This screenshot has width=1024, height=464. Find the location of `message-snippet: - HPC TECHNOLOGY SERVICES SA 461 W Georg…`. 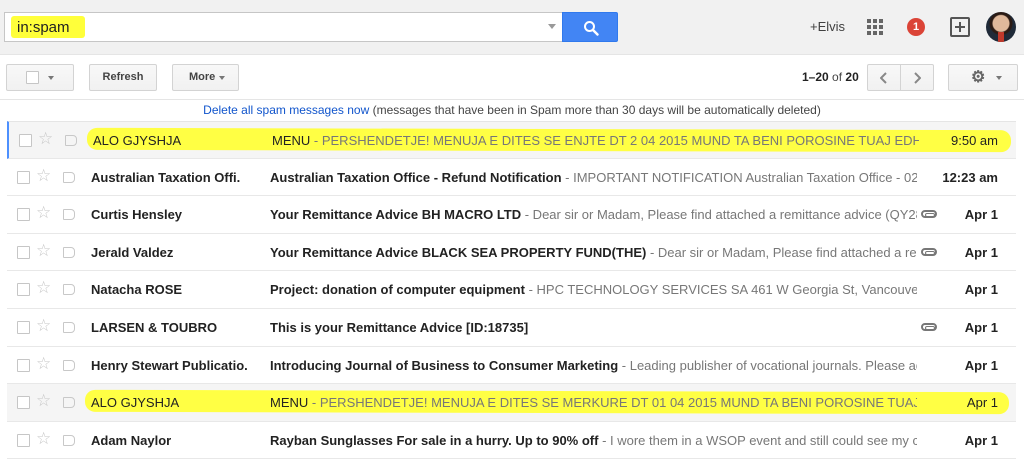

message-snippet: - HPC TECHNOLOGY SERVICES SA 461 W Georg… is located at coordinates (720, 290).